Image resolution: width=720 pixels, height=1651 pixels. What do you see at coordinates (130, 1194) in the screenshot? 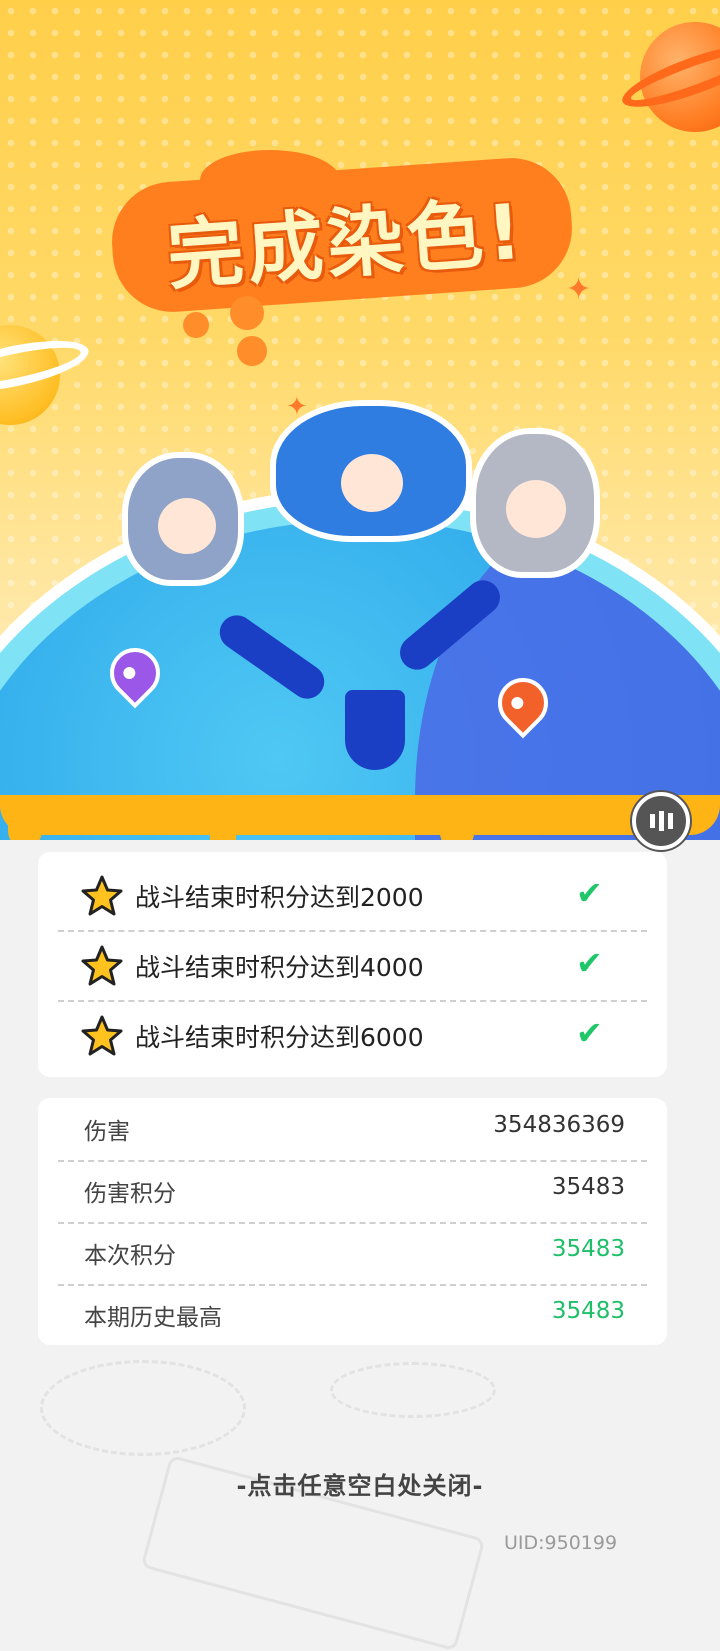
I see `result-label: 伤害积分` at bounding box center [130, 1194].